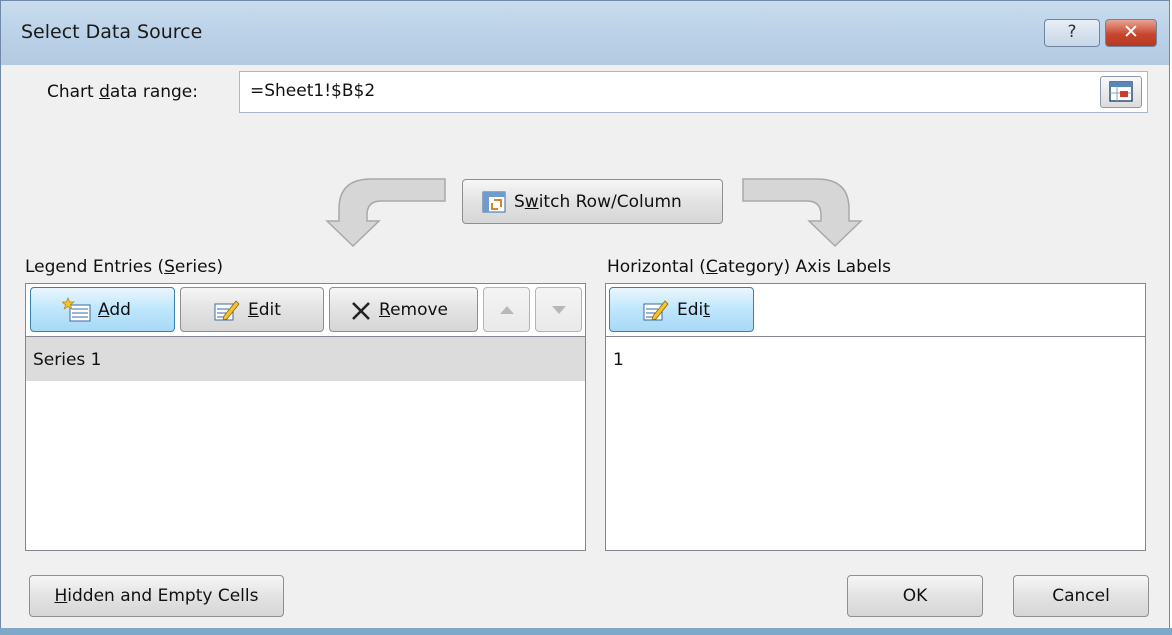  What do you see at coordinates (585, 33) in the screenshot?
I see `title-bar: Select Data Source ? ✕` at bounding box center [585, 33].